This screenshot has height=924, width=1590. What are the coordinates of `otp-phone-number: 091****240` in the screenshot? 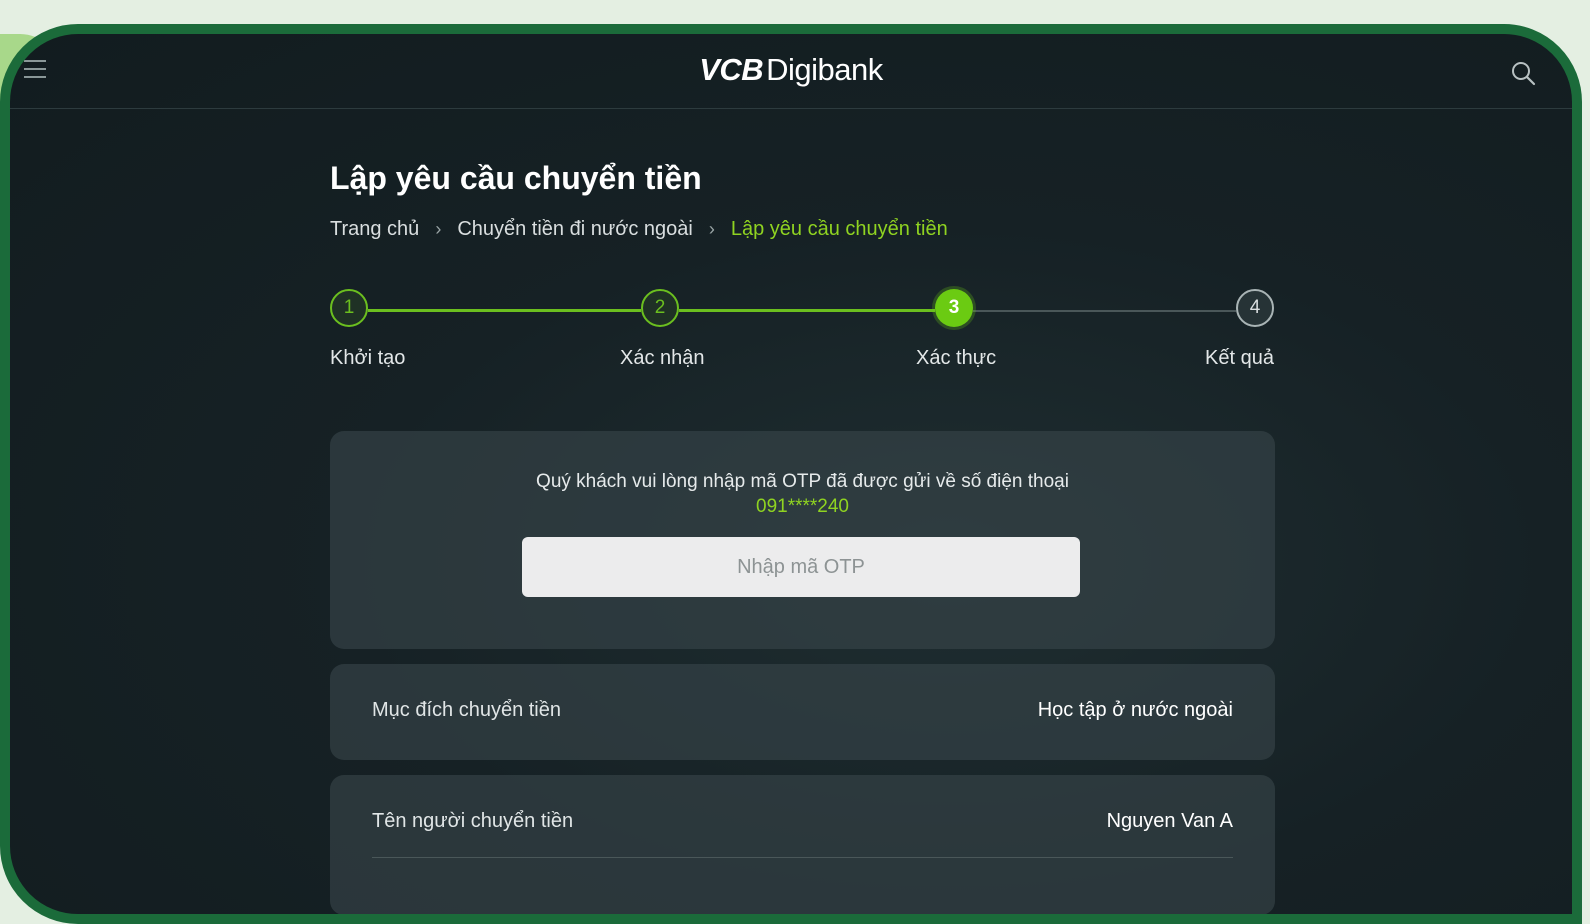 It's located at (802, 506).